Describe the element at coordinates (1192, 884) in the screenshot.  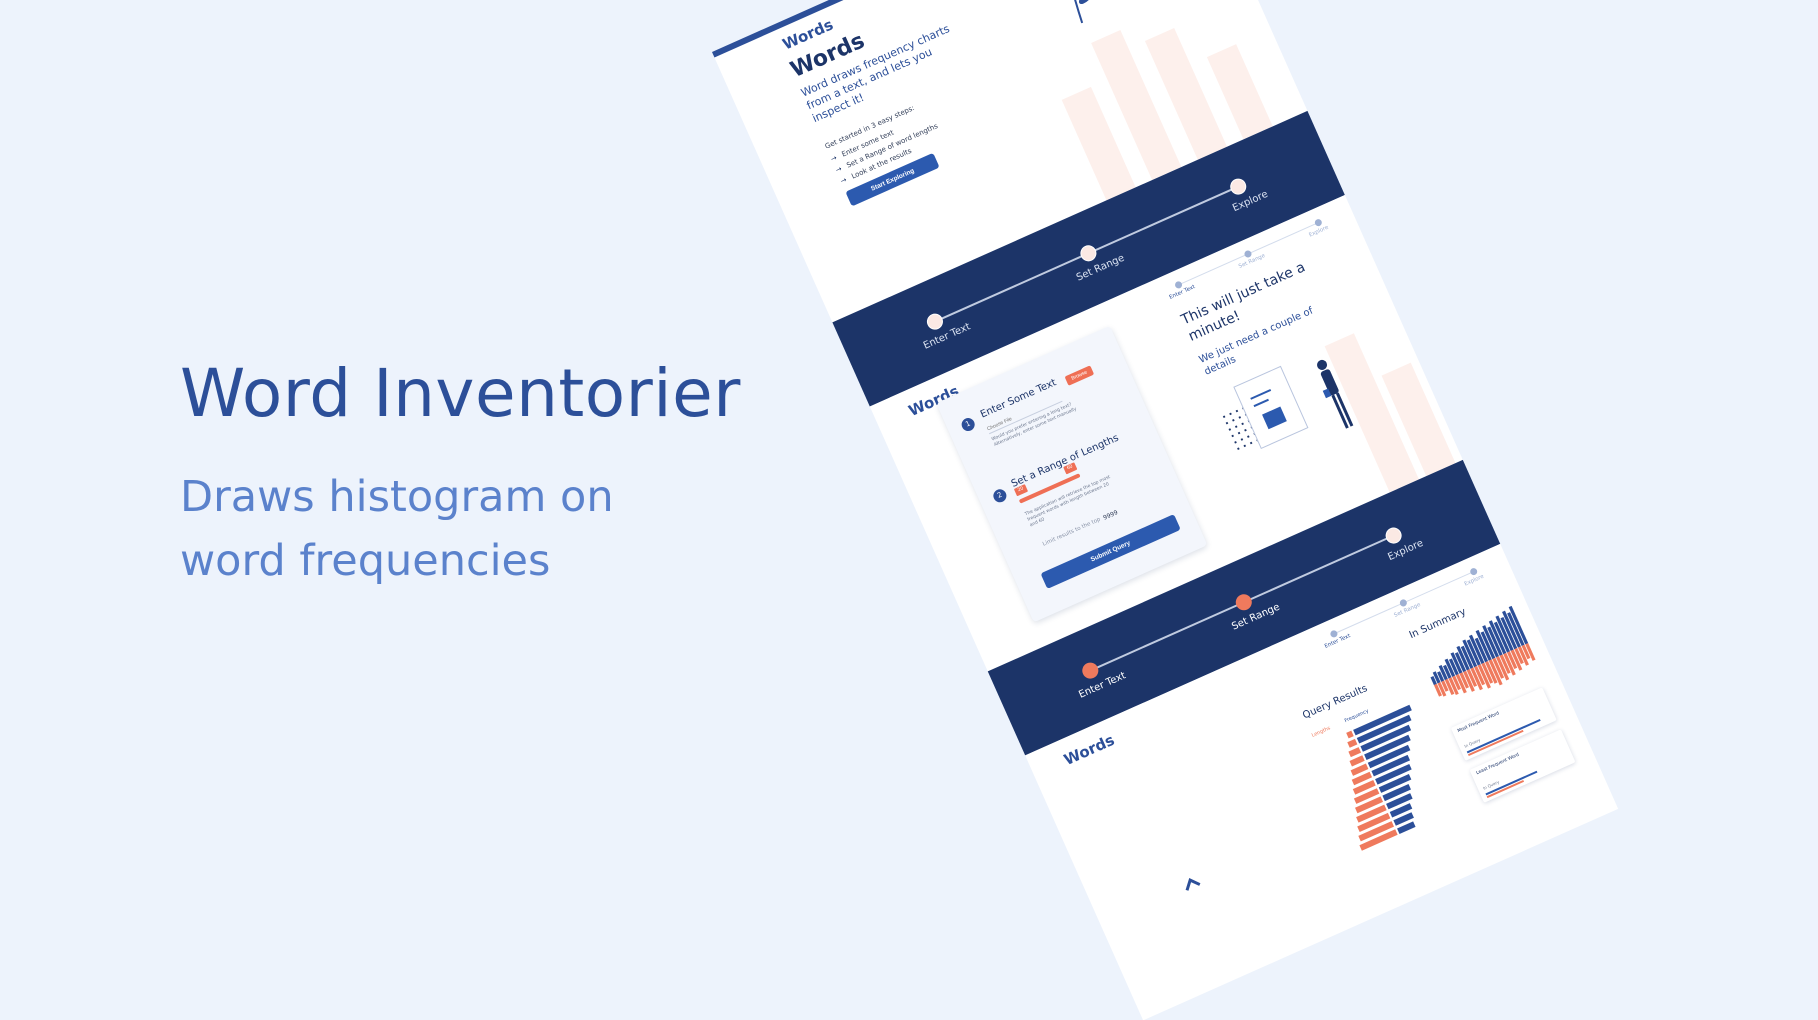
I see `chevron-up-icon` at that location.